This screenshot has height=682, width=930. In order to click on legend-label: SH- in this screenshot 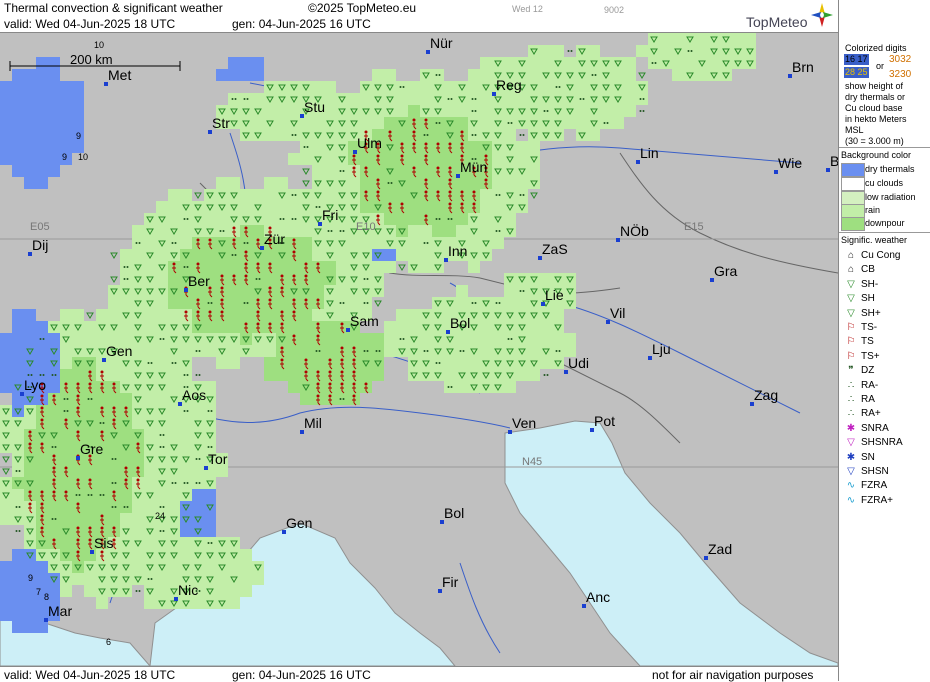, I will do `click(870, 284)`.